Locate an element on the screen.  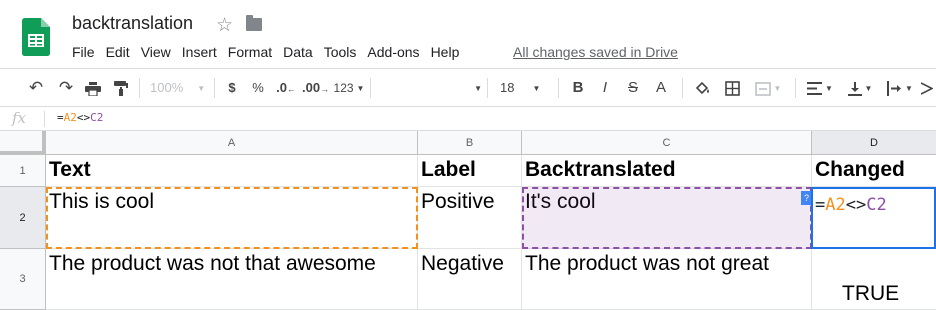
menu-help: Help is located at coordinates (445, 52).